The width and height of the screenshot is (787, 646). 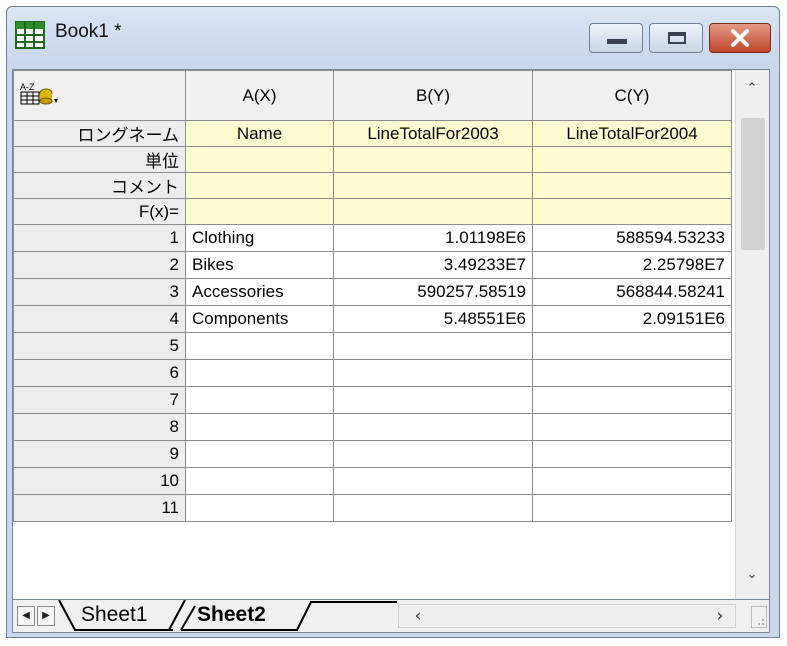 I want to click on row-number: 8, so click(x=99, y=427).